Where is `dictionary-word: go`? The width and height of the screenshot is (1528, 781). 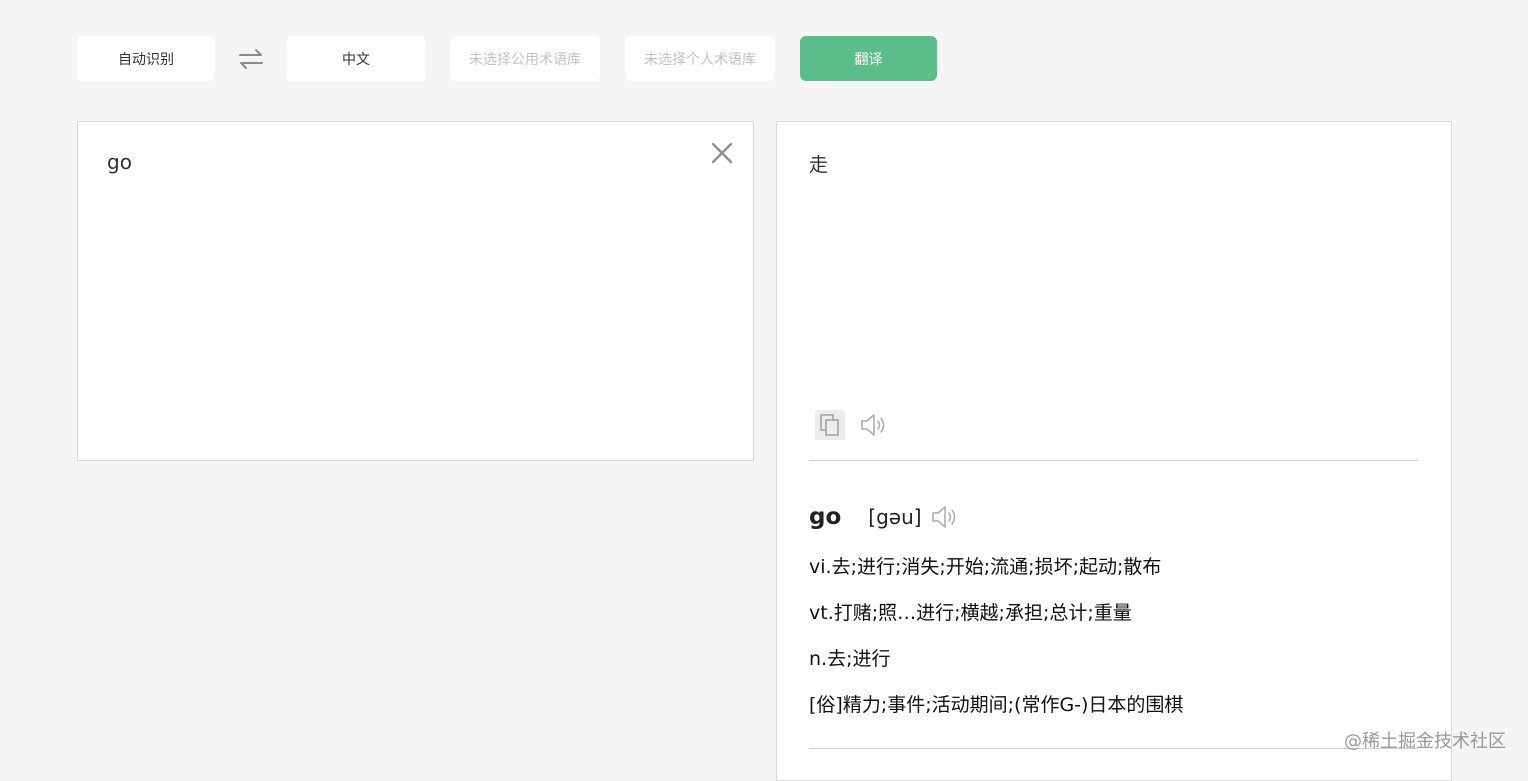
dictionary-word: go is located at coordinates (825, 517).